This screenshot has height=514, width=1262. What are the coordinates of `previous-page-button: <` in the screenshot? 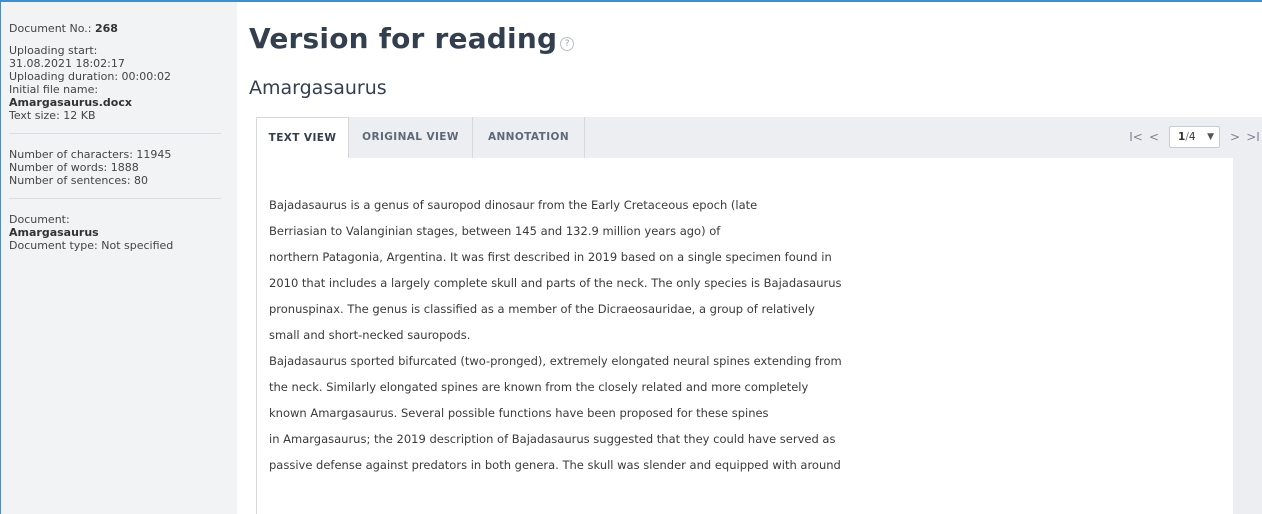 It's located at (1154, 137).